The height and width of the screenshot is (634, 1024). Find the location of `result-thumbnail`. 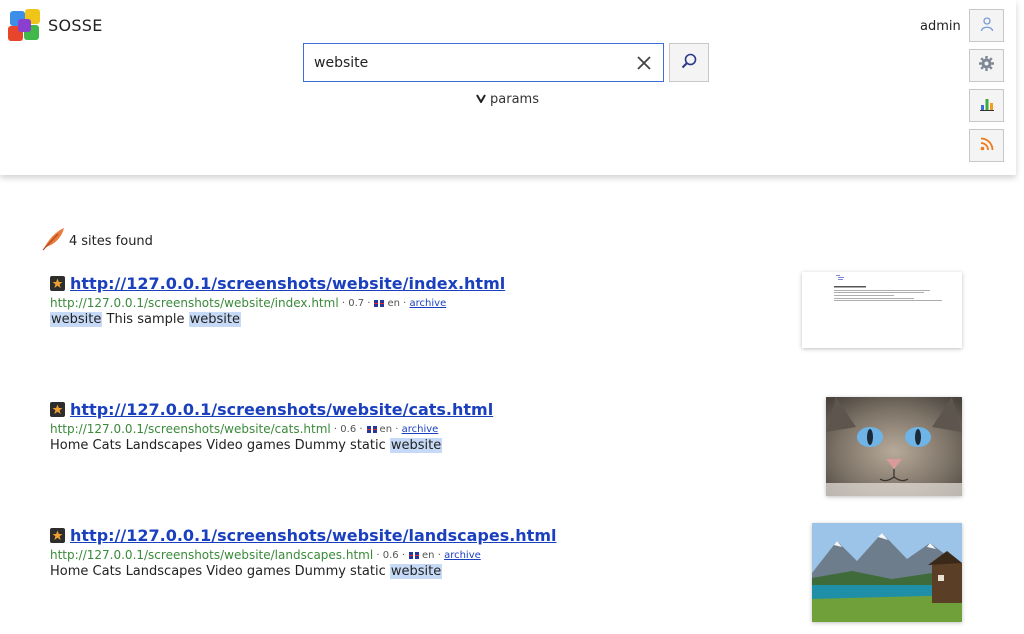

result-thumbnail is located at coordinates (882, 310).